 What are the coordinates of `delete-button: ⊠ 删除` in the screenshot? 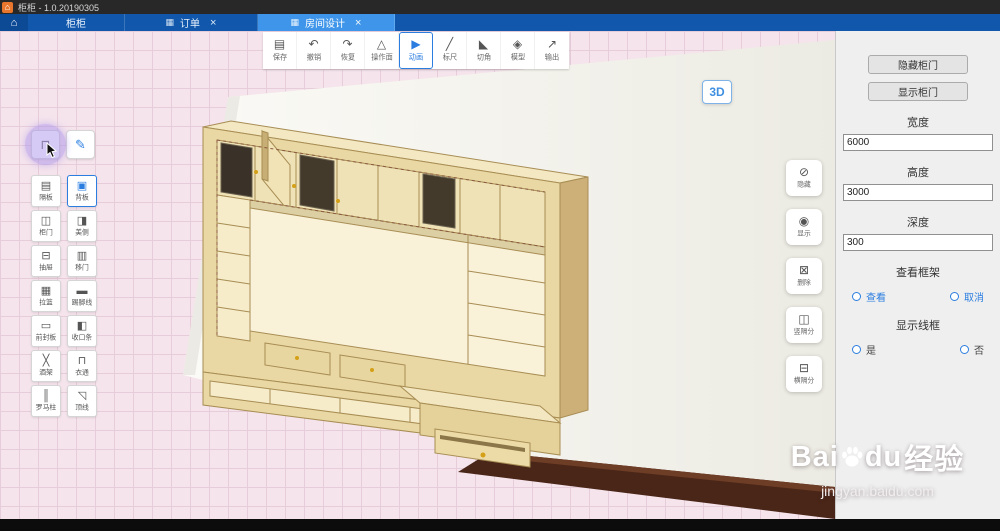 It's located at (804, 276).